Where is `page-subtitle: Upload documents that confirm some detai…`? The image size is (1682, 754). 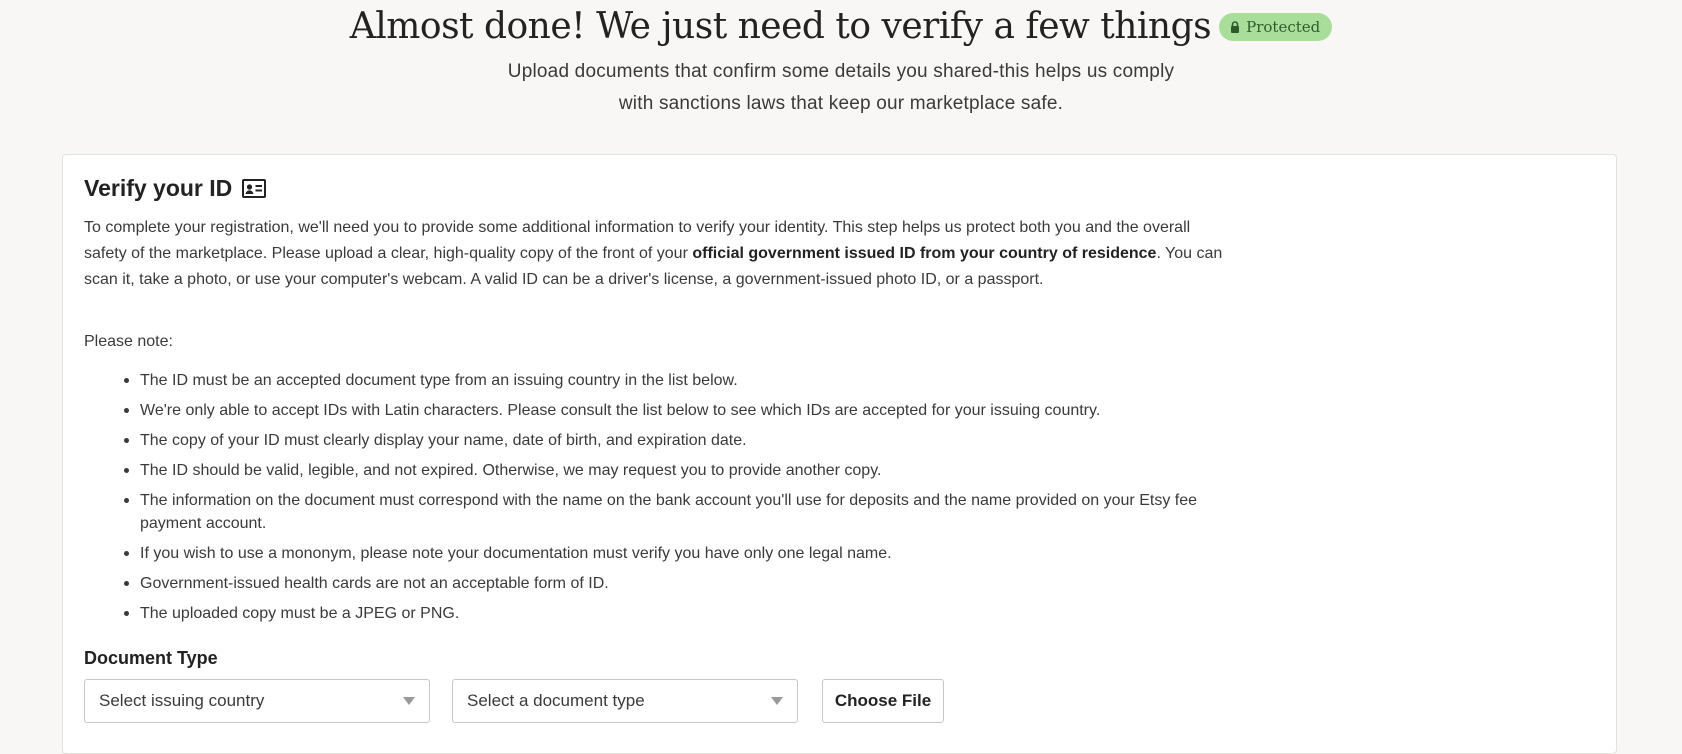
page-subtitle: Upload documents that confirm some detai… is located at coordinates (841, 88).